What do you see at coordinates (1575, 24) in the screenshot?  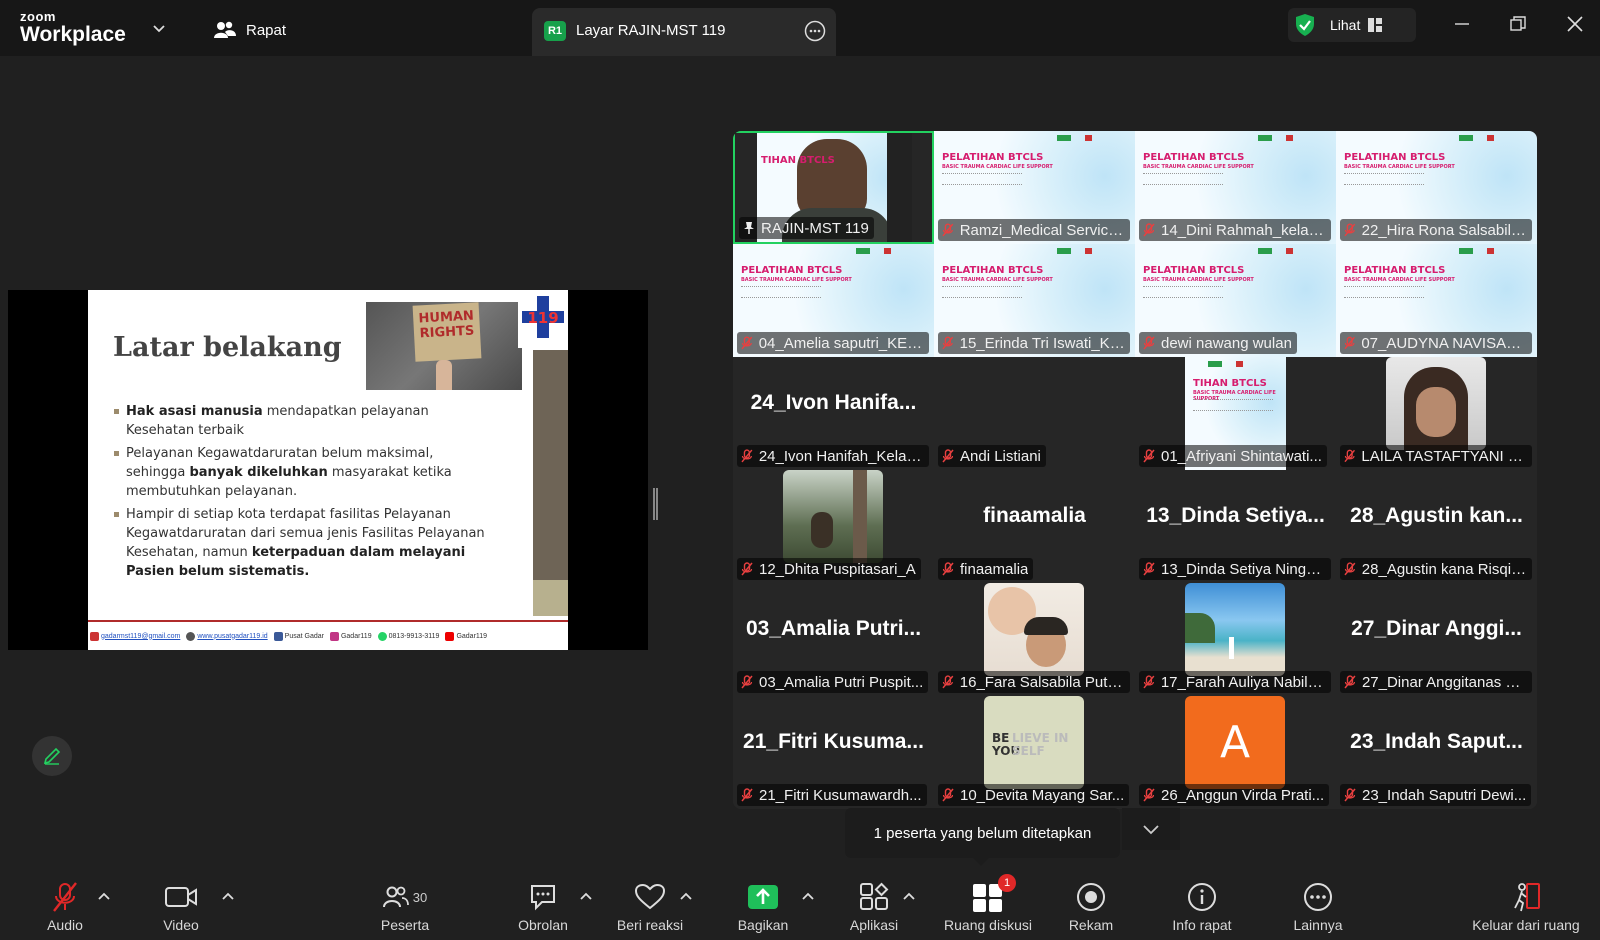 I see `close-icon` at bounding box center [1575, 24].